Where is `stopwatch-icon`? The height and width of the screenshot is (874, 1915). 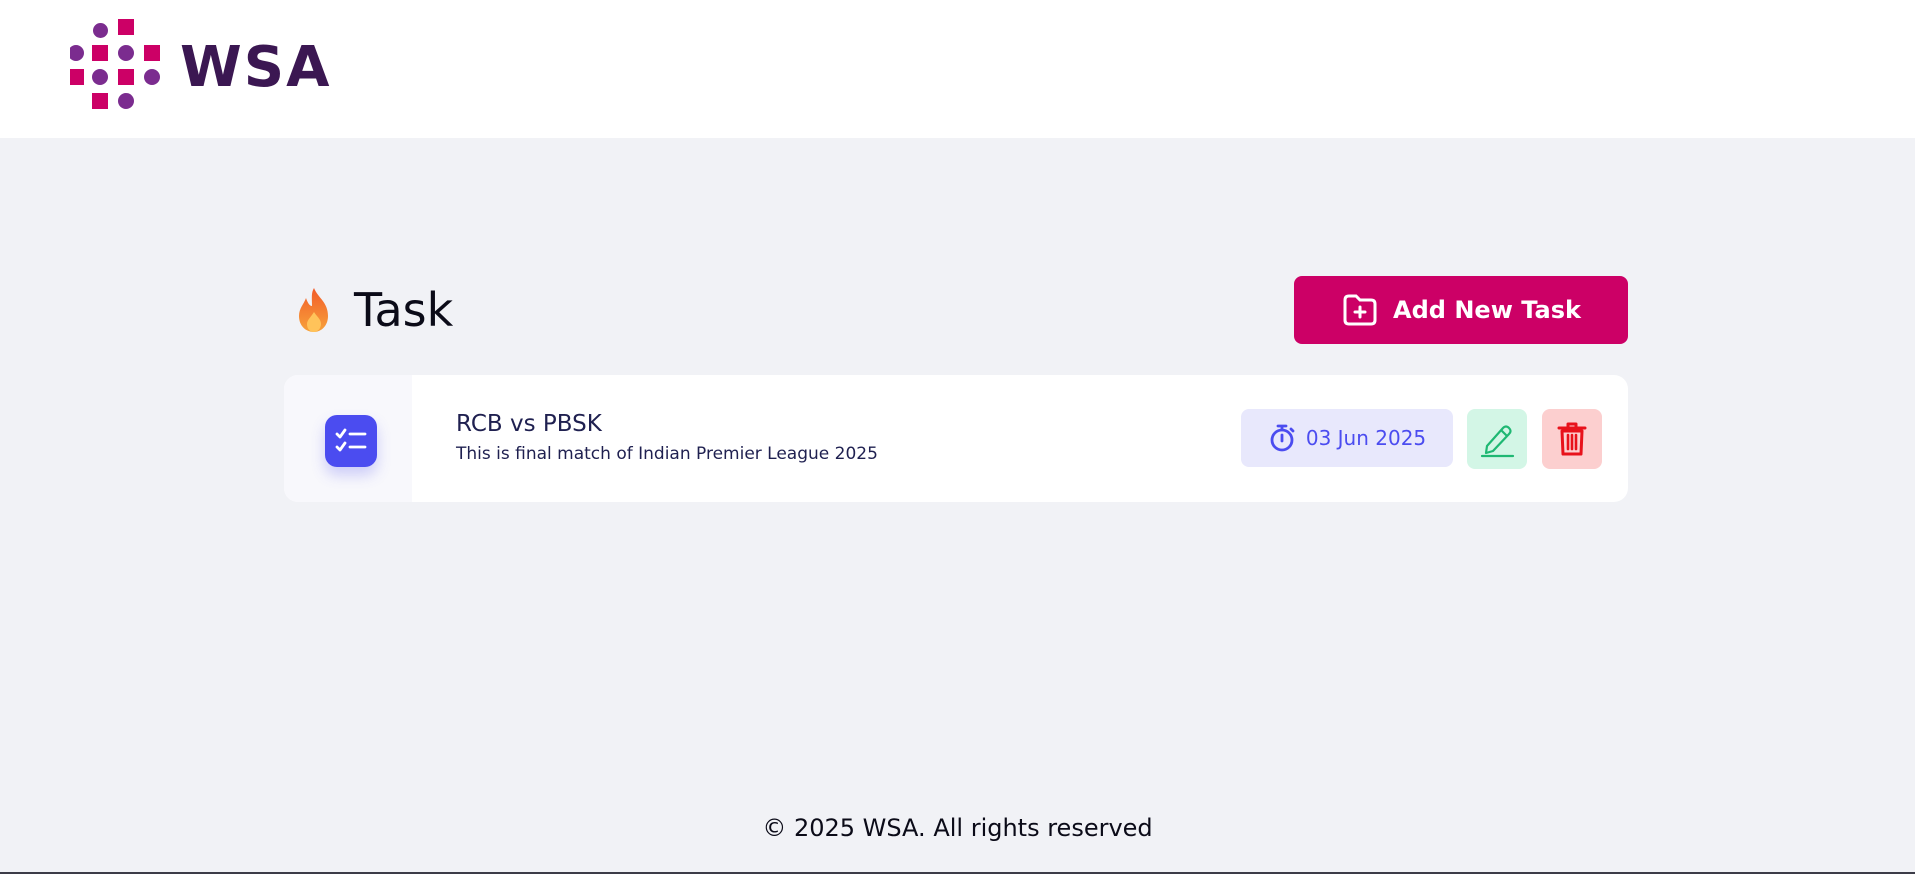
stopwatch-icon is located at coordinates (1282, 438).